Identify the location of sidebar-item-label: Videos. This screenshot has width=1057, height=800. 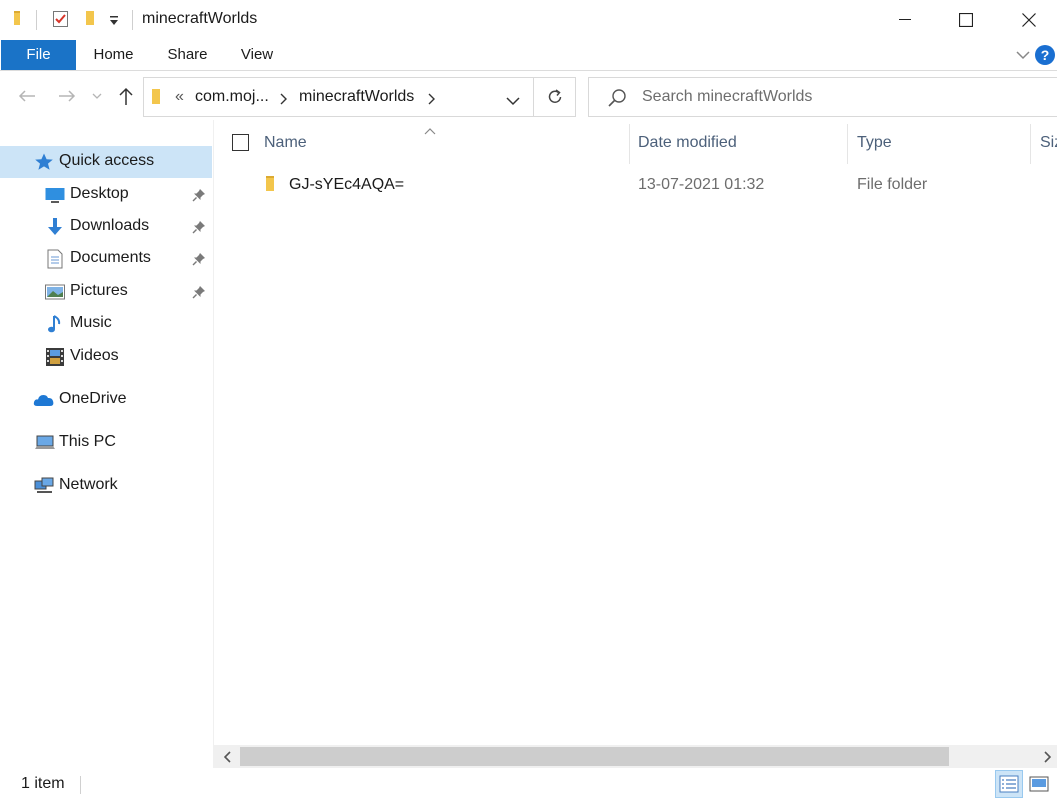
(94, 355).